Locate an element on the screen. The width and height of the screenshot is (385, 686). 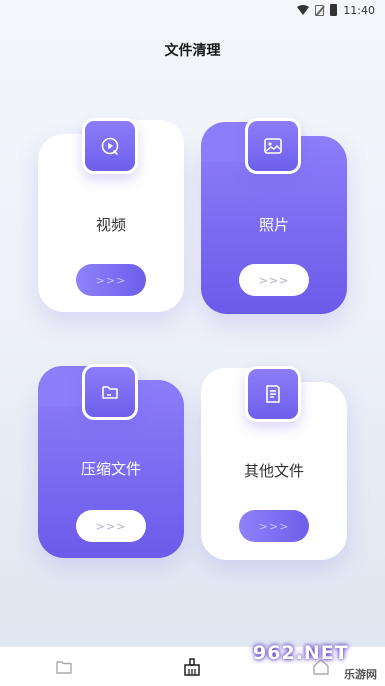
broom-icon is located at coordinates (192, 666).